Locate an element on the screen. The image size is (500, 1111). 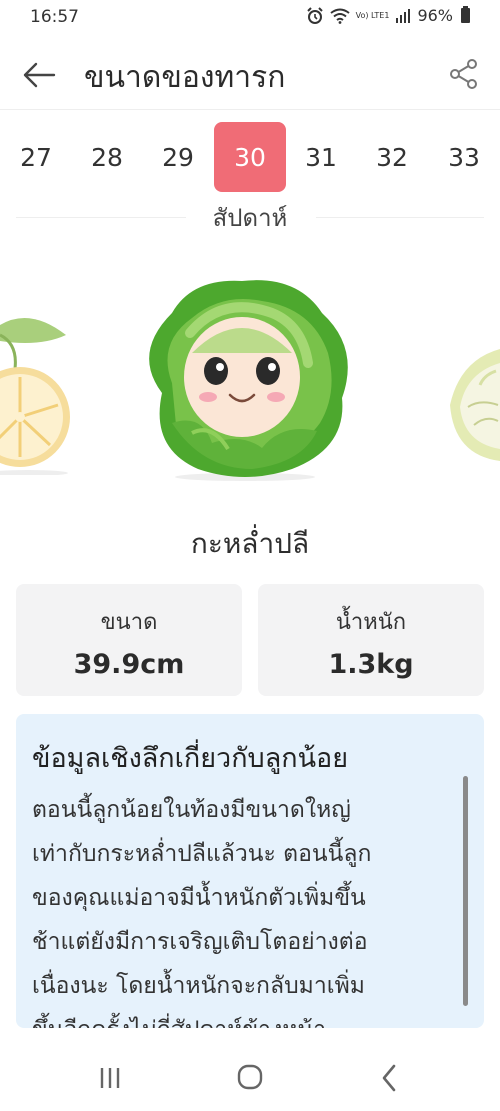
insight-line: ช้าแต่ยังมีการเจริญเติบโตอย่างต่อ is located at coordinates (200, 942).